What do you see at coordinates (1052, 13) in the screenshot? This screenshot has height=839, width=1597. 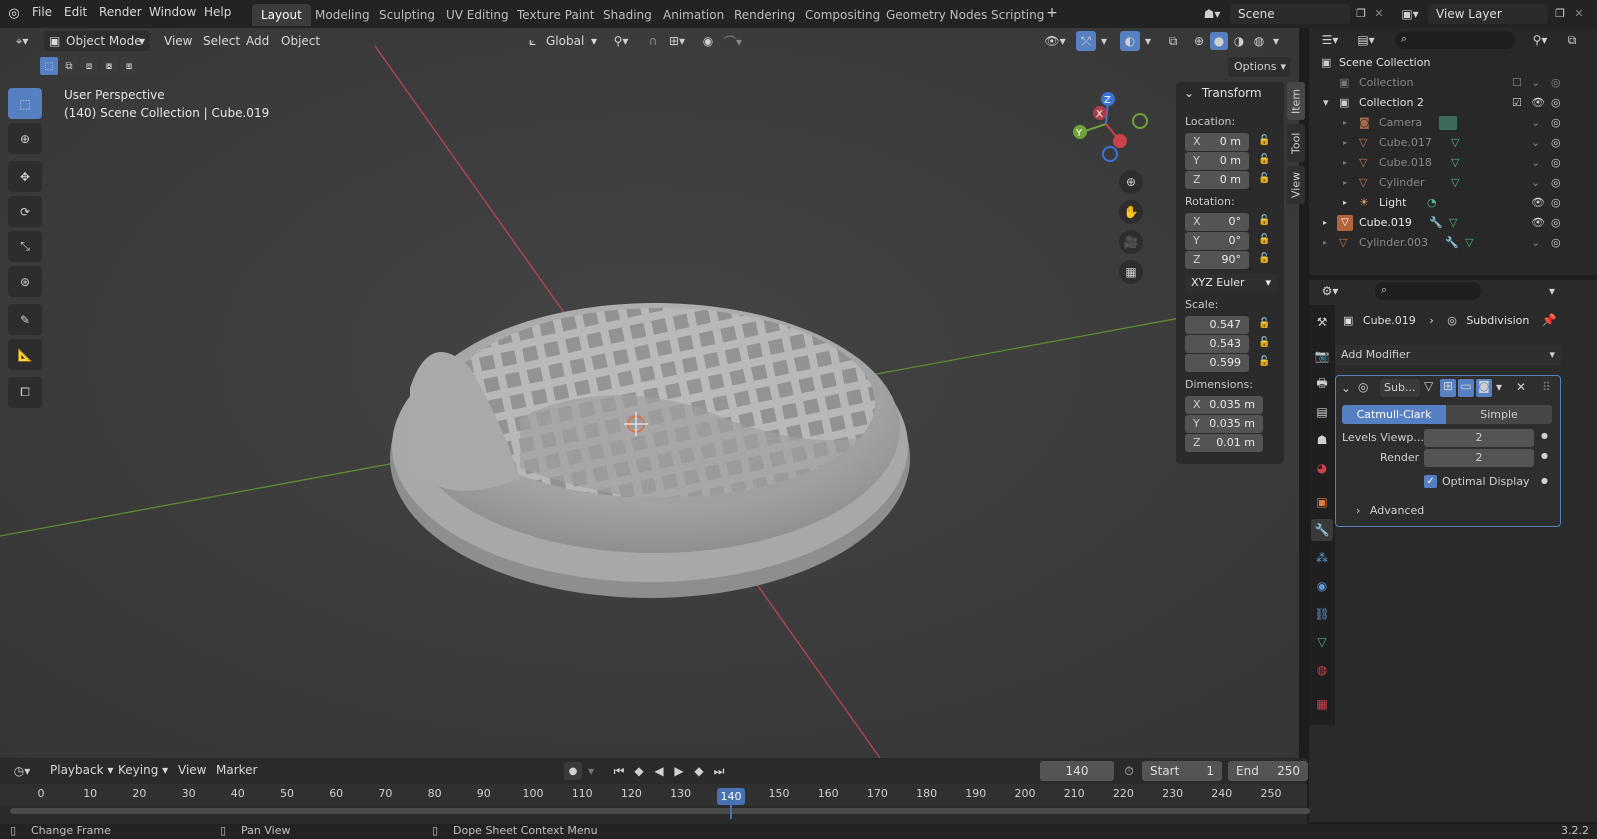 I see `add-workspace-icon: +` at bounding box center [1052, 13].